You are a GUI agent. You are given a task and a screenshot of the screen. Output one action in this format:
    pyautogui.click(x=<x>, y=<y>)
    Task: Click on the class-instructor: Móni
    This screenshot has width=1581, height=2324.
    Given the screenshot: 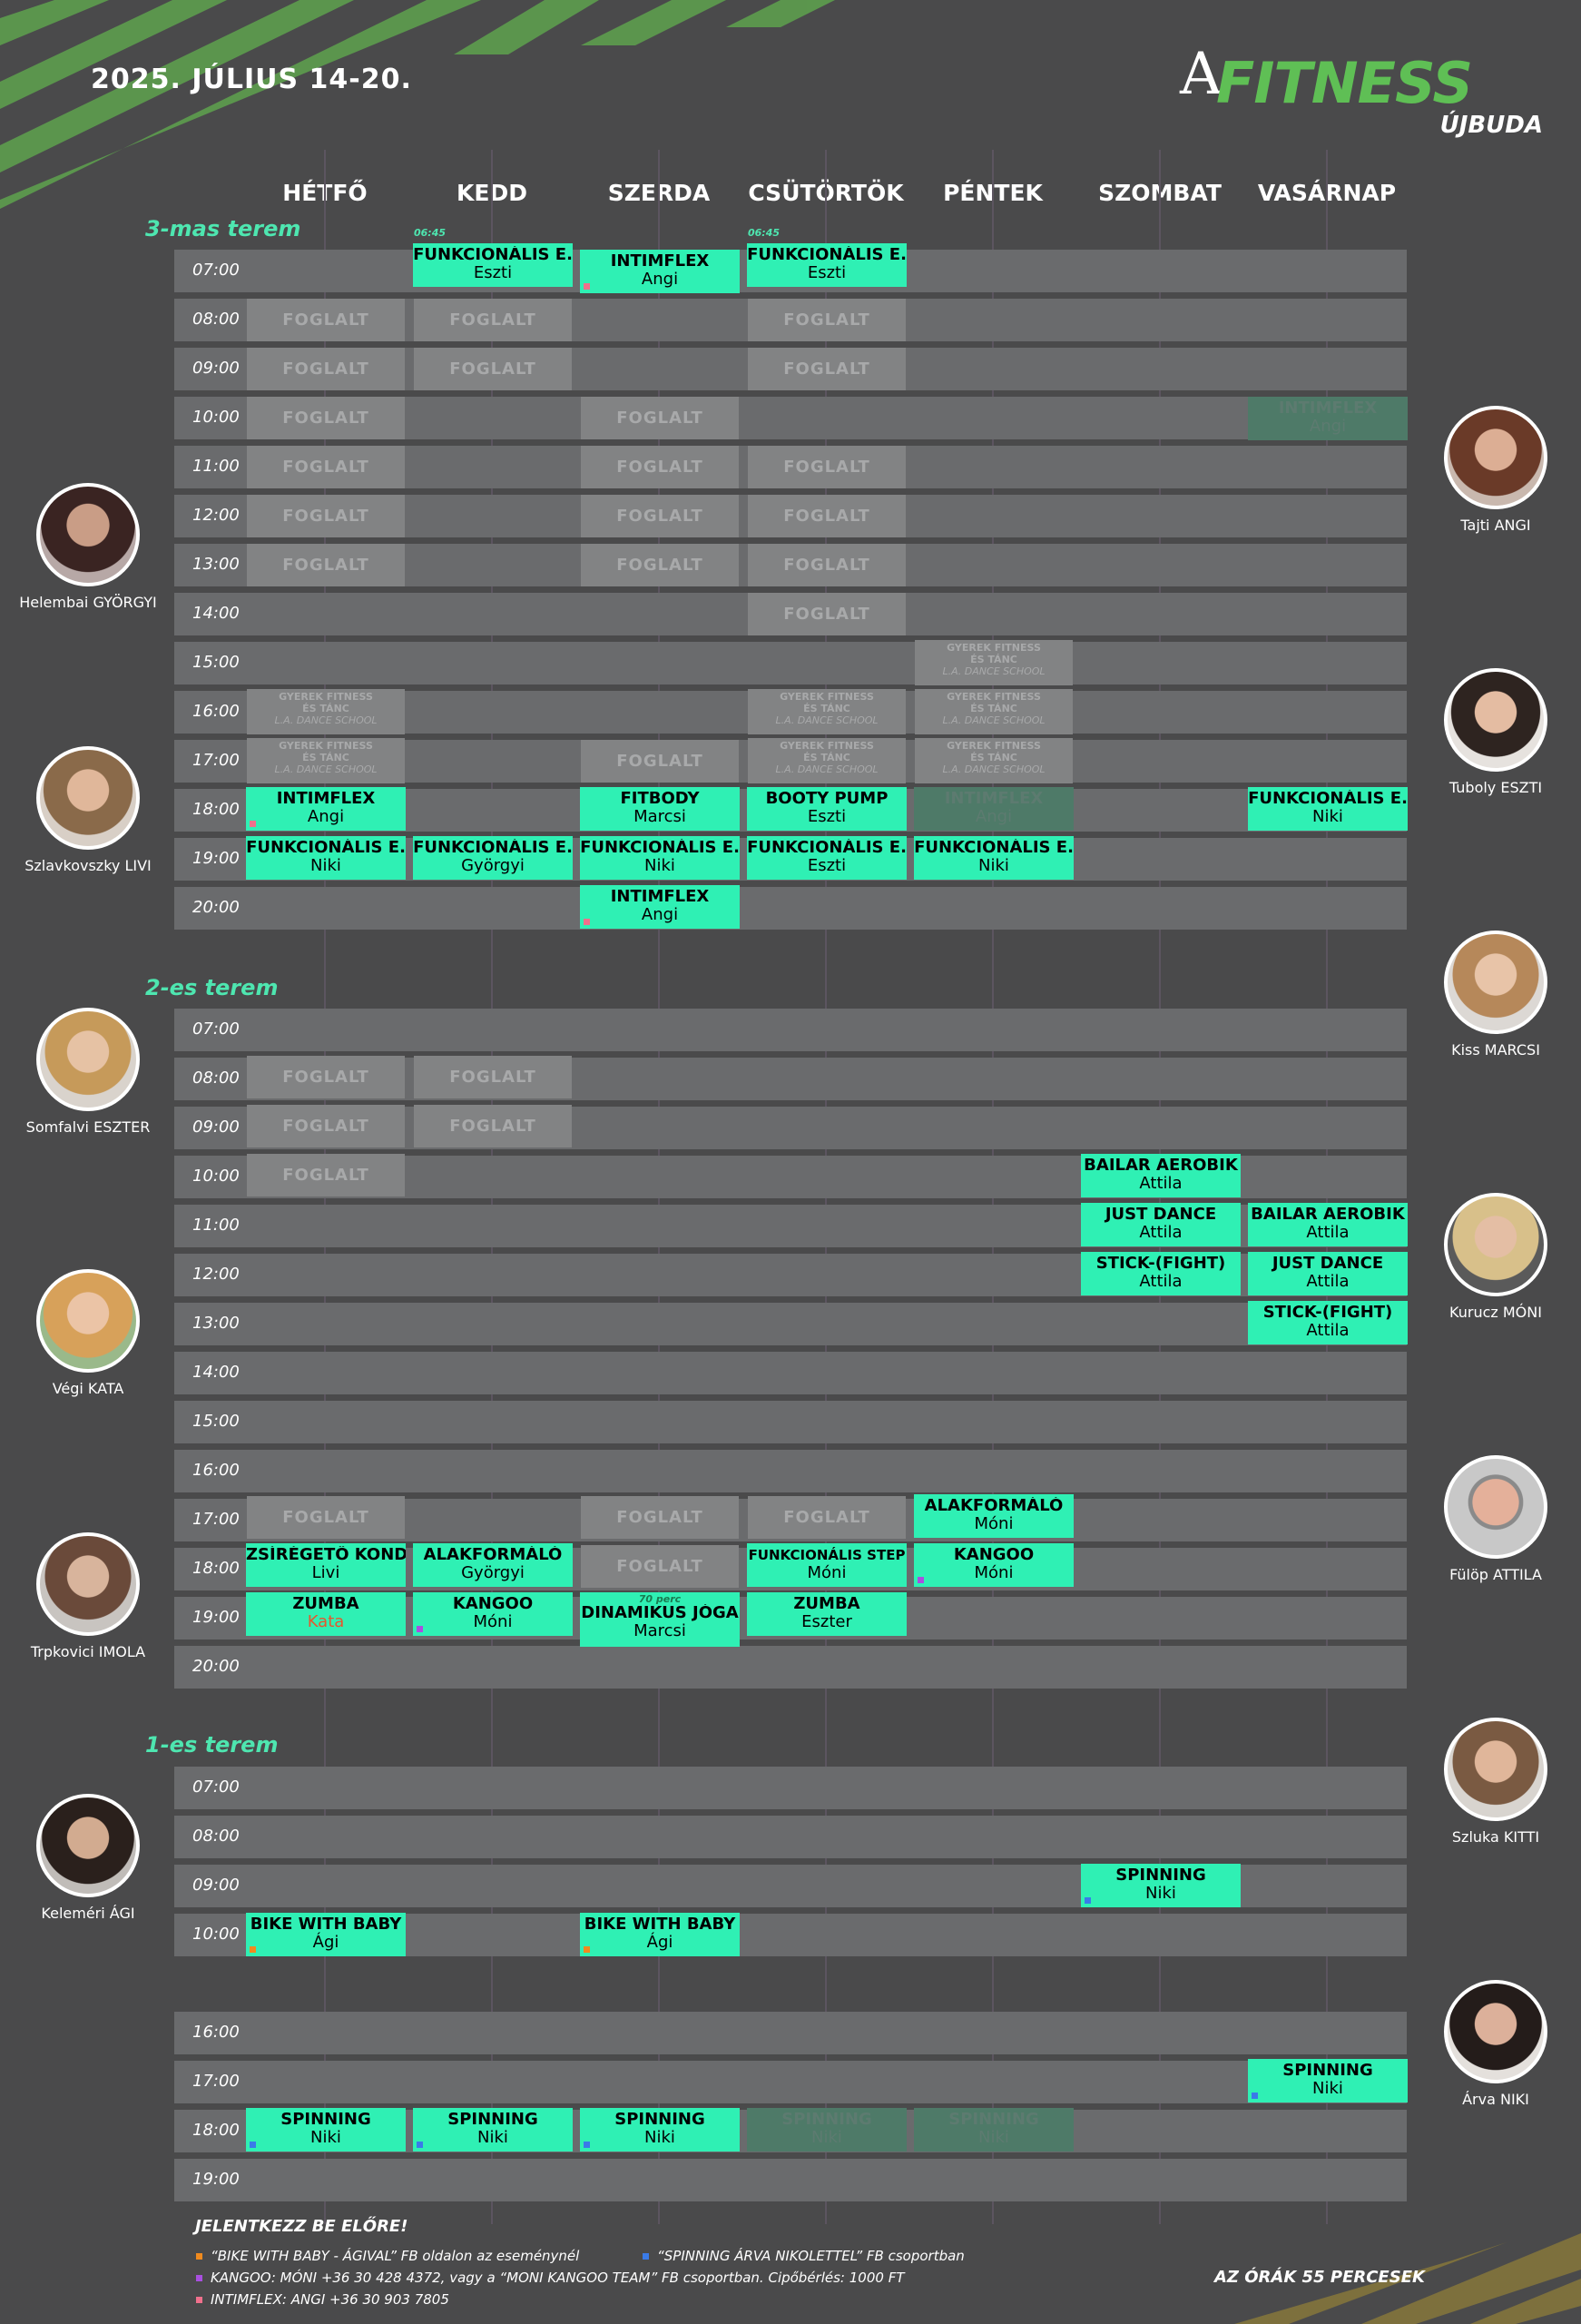 What is the action you would take?
    pyautogui.click(x=994, y=1523)
    